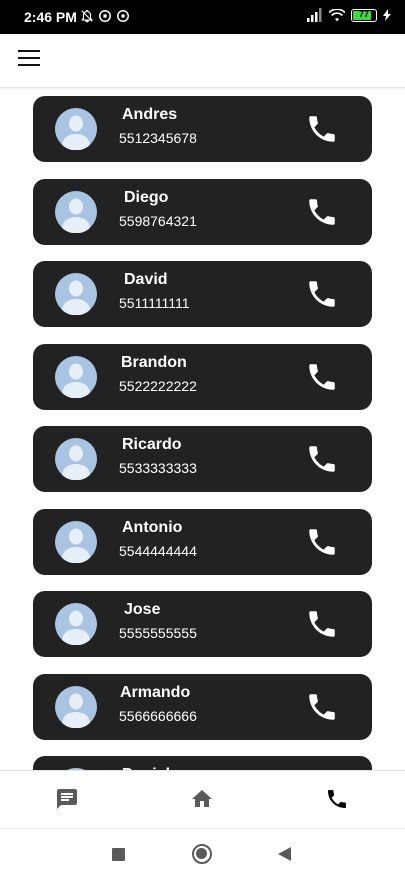  I want to click on contact-card: Brandon 5522222222, so click(202, 376).